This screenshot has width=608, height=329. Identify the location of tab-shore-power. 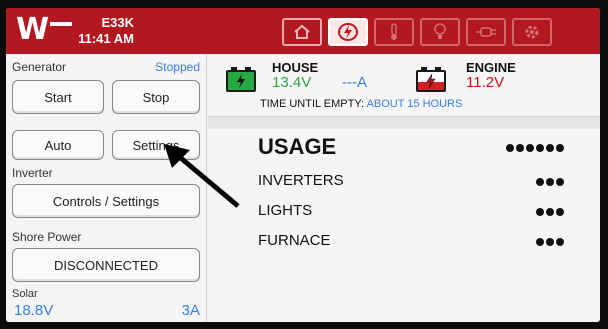
(486, 32).